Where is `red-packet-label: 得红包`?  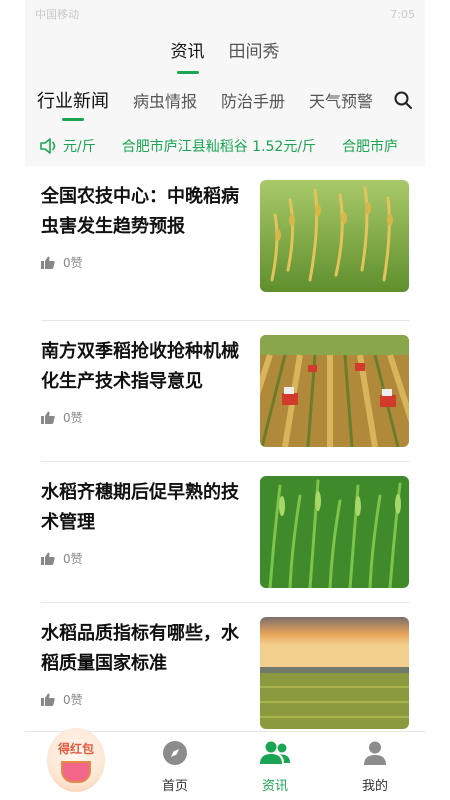
red-packet-label: 得红包 is located at coordinates (75, 749).